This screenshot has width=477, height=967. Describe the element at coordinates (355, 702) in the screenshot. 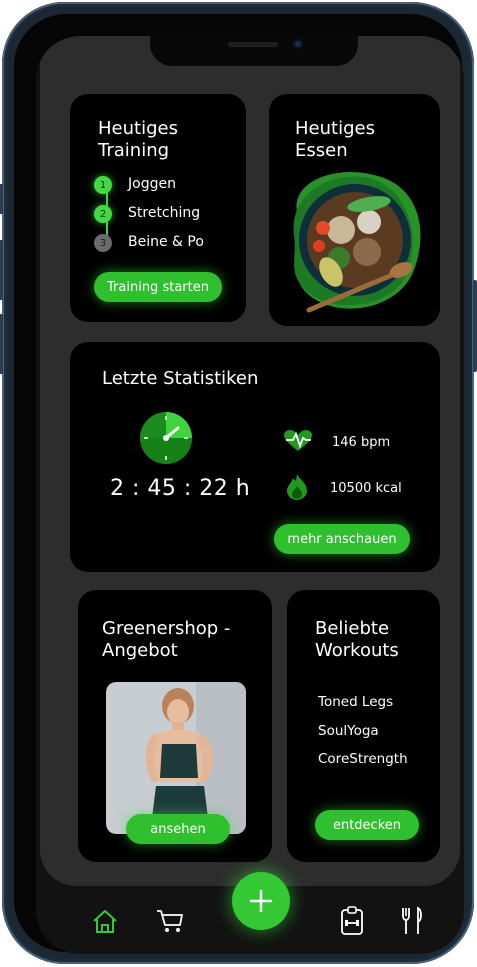

I see `workout-item: Toned Legs` at that location.